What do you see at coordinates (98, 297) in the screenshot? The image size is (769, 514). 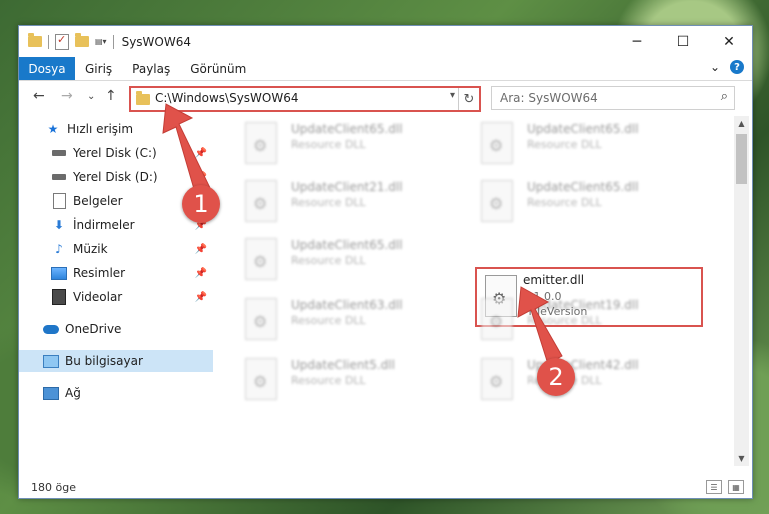 I see `sidebar-item-label: Videolar` at bounding box center [98, 297].